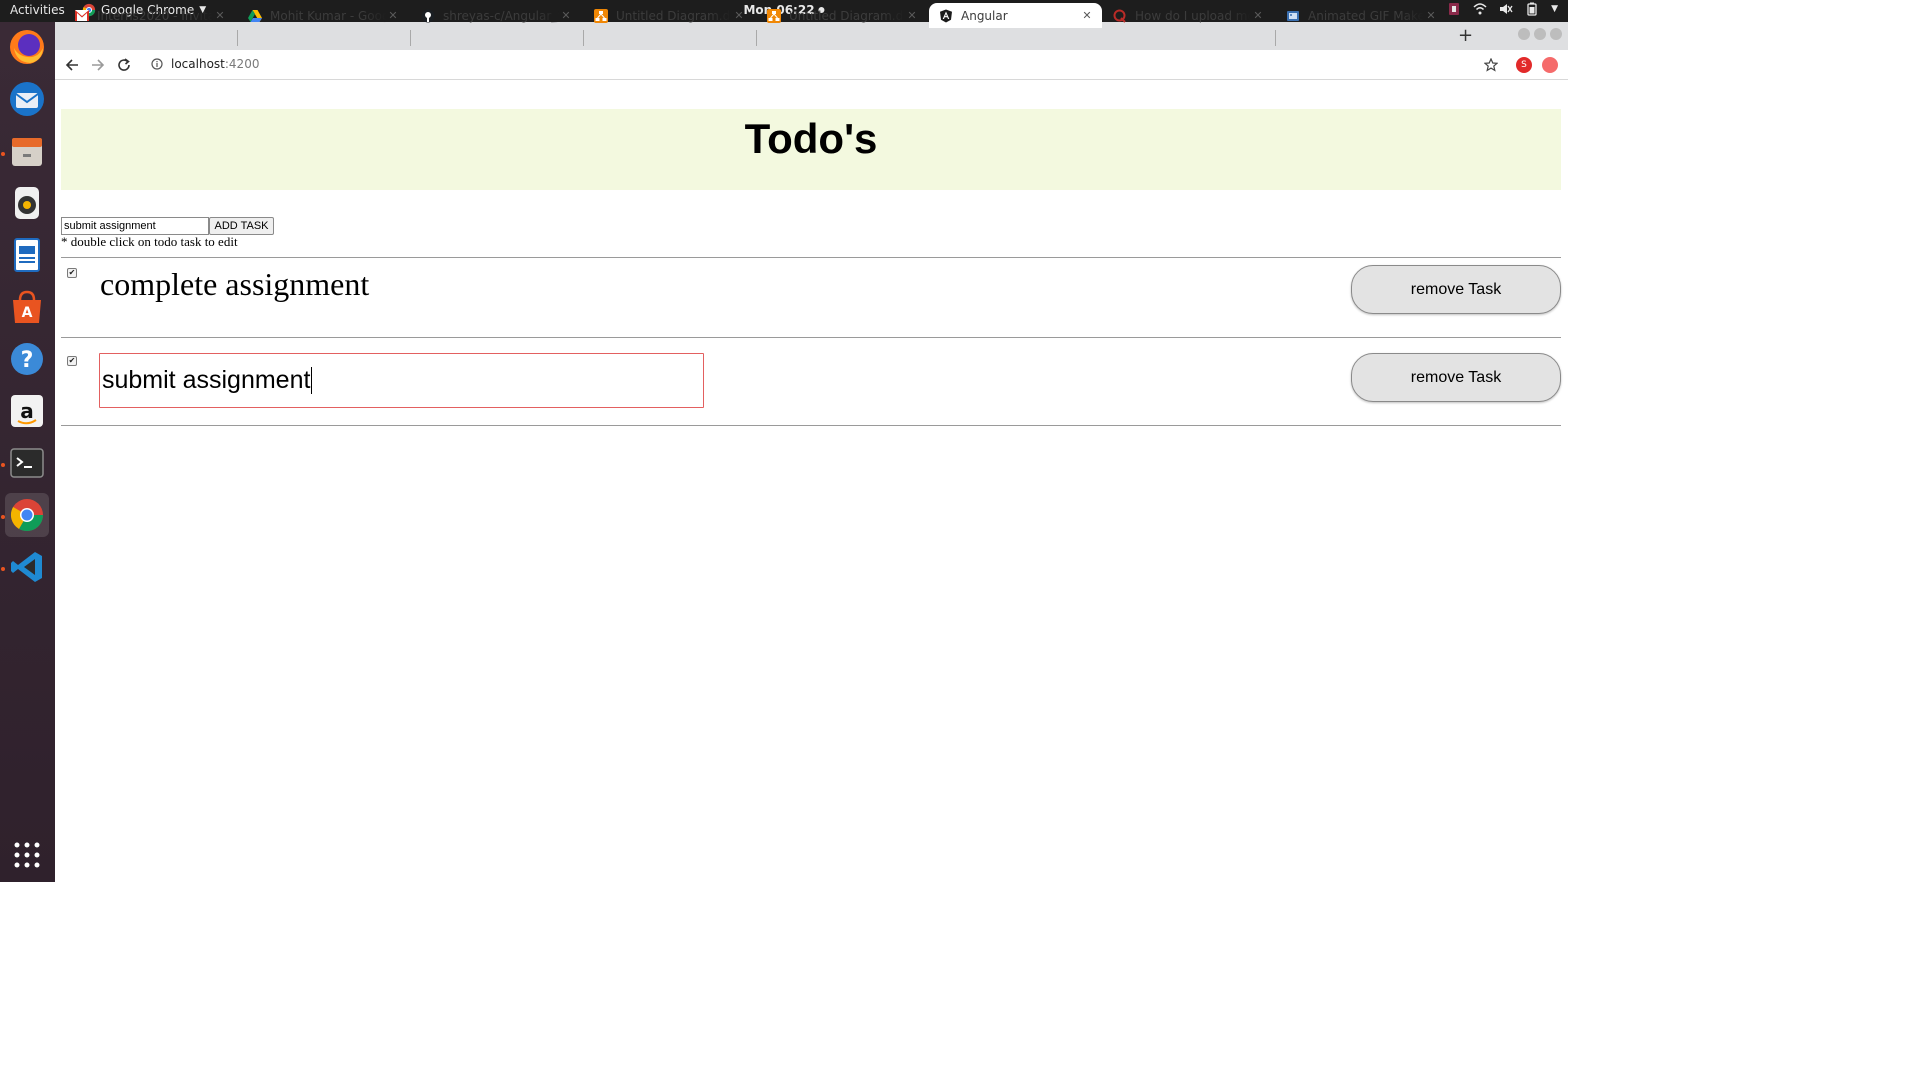  I want to click on arrow-right-icon, so click(98, 65).